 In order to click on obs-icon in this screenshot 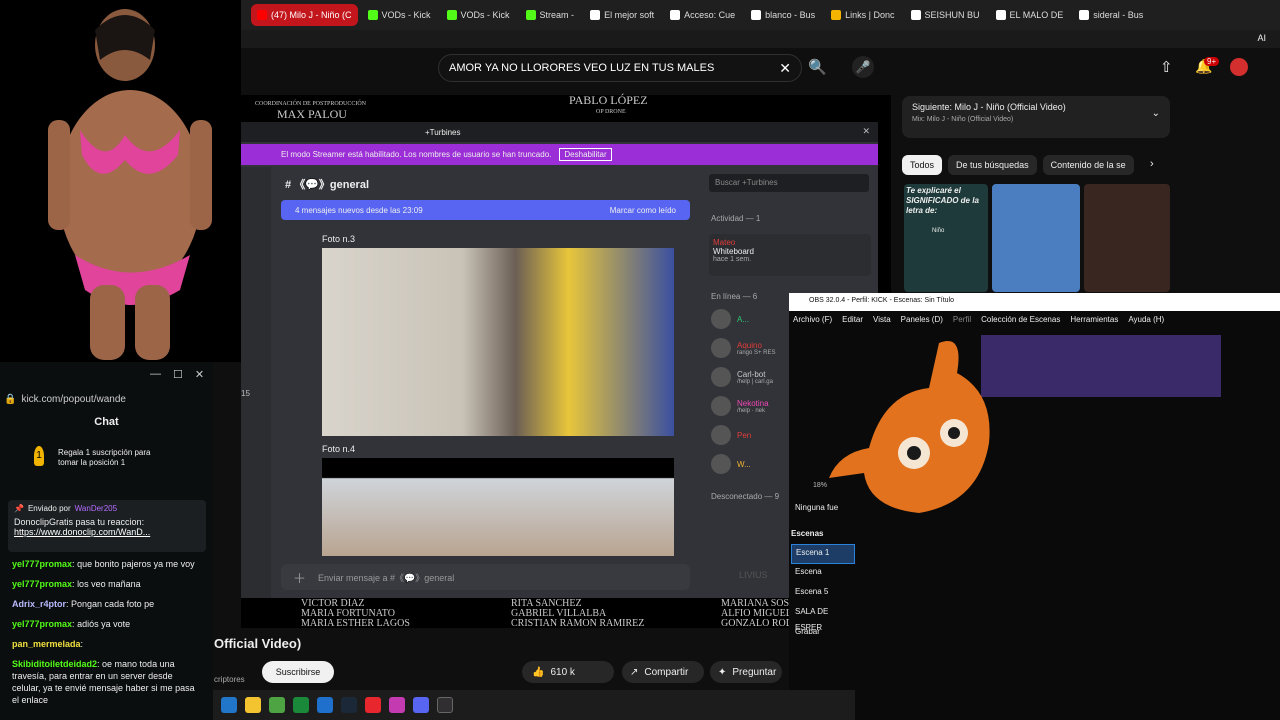, I will do `click(445, 705)`.